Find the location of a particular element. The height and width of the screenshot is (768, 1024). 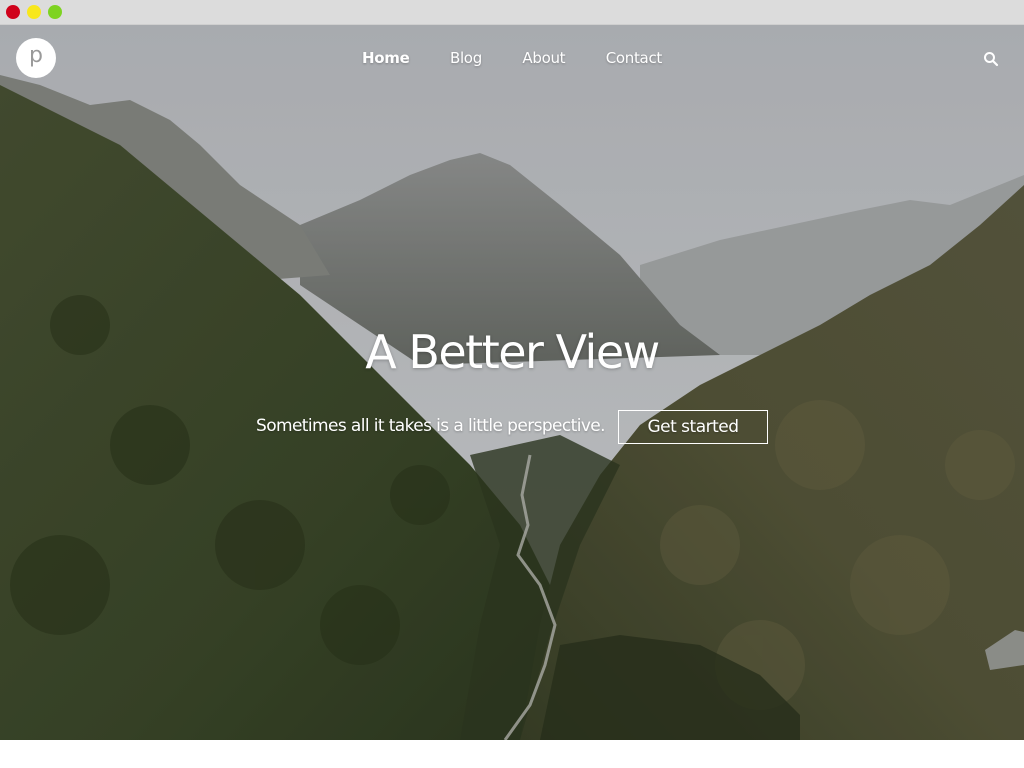

window-close-button is located at coordinates (13, 12).